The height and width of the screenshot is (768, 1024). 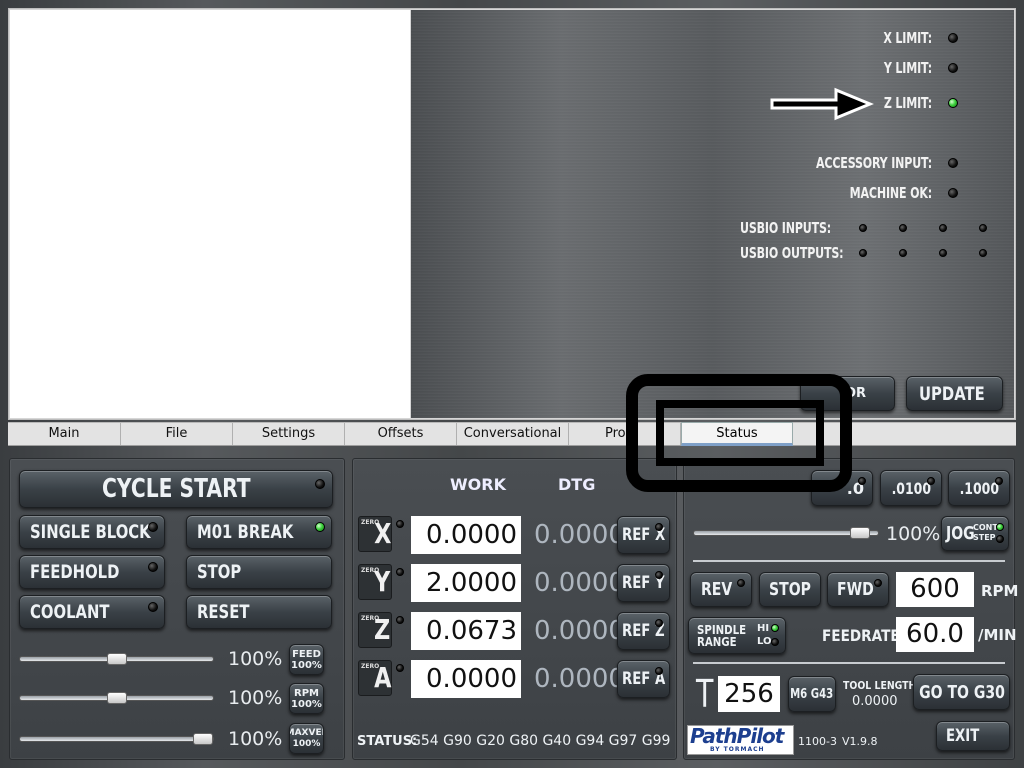 I want to click on version-label: V1.9.8, so click(x=860, y=741).